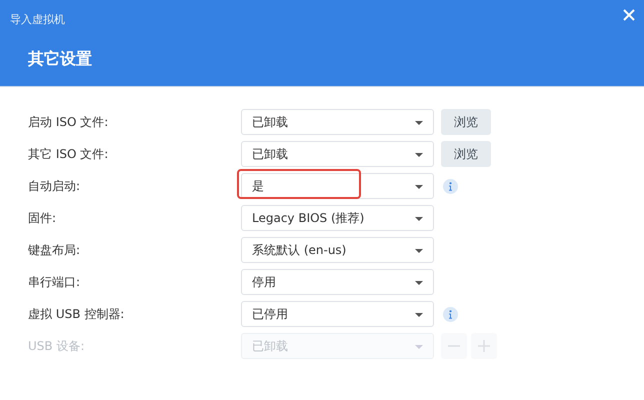  What do you see at coordinates (337, 282) in the screenshot?
I see `dropdown: 停用` at bounding box center [337, 282].